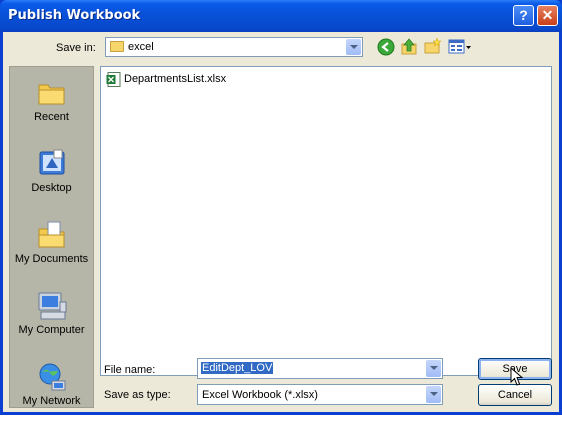 The image size is (562, 423). I want to click on mouse-cursor-icon, so click(517, 376).